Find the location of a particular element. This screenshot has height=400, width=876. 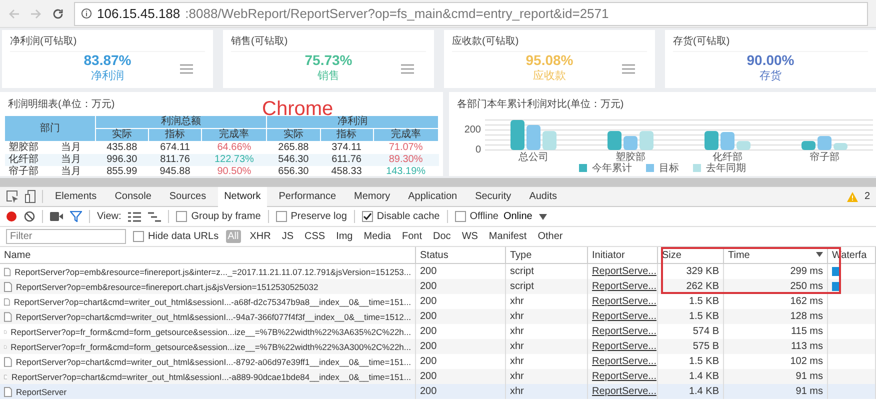

type-filter: CSS is located at coordinates (315, 236).